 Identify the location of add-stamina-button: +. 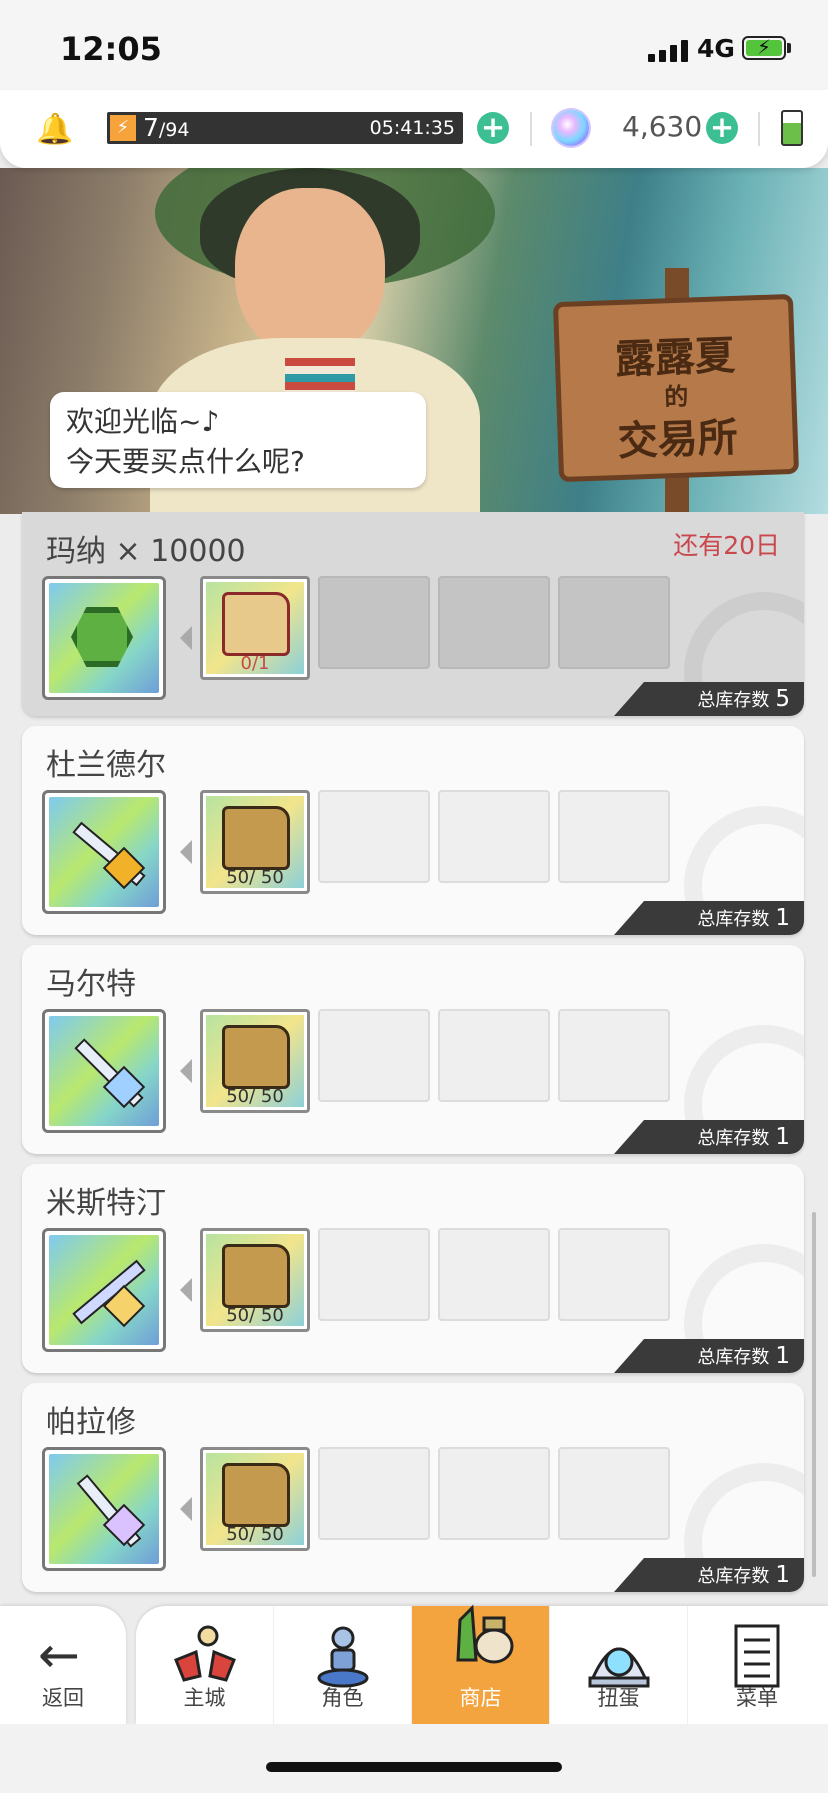
(493, 128).